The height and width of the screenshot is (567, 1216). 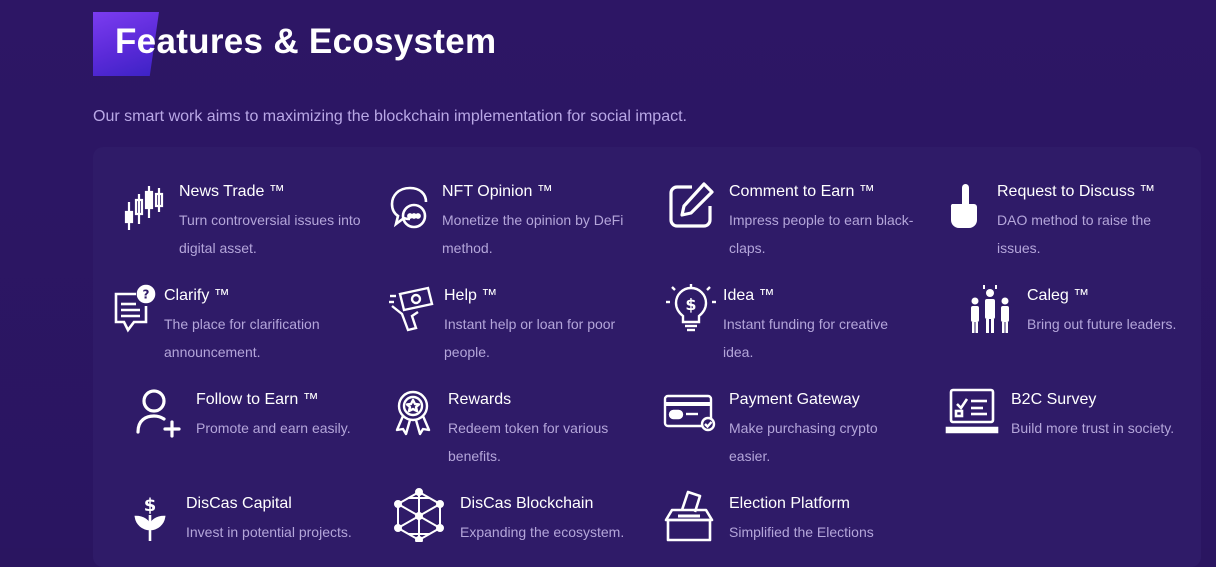 What do you see at coordinates (691, 205) in the screenshot?
I see `edit-pen-icon` at bounding box center [691, 205].